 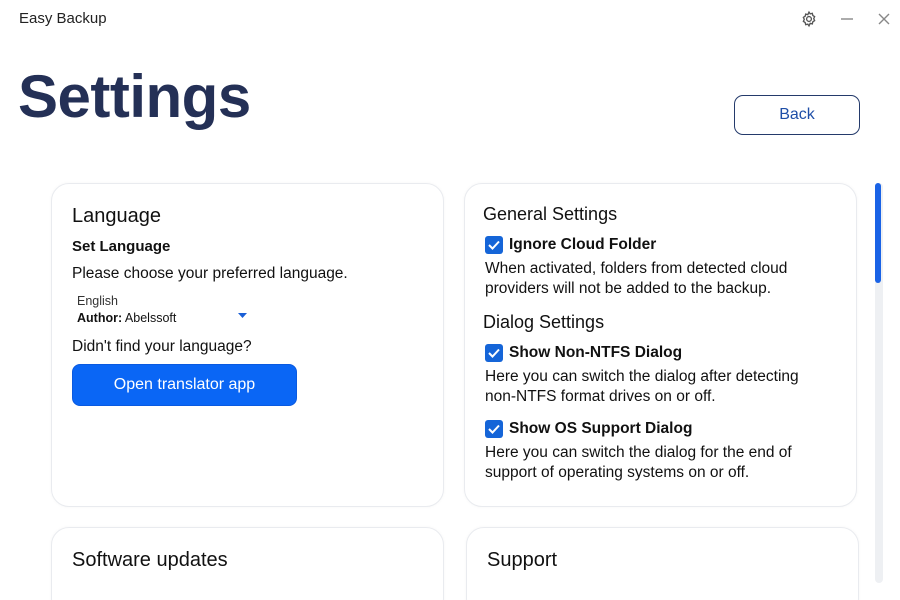 I want to click on open-translator-button: Open translator app, so click(x=184, y=385).